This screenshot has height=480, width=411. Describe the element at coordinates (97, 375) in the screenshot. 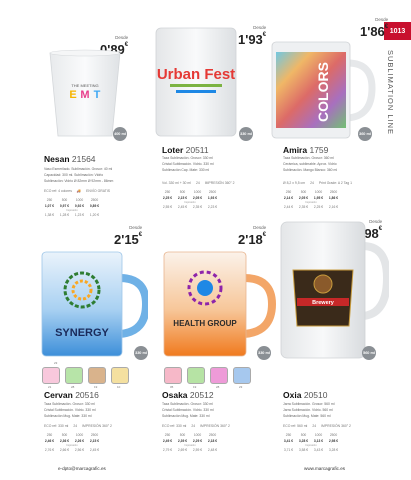

I see `color-swatch-brown` at that location.